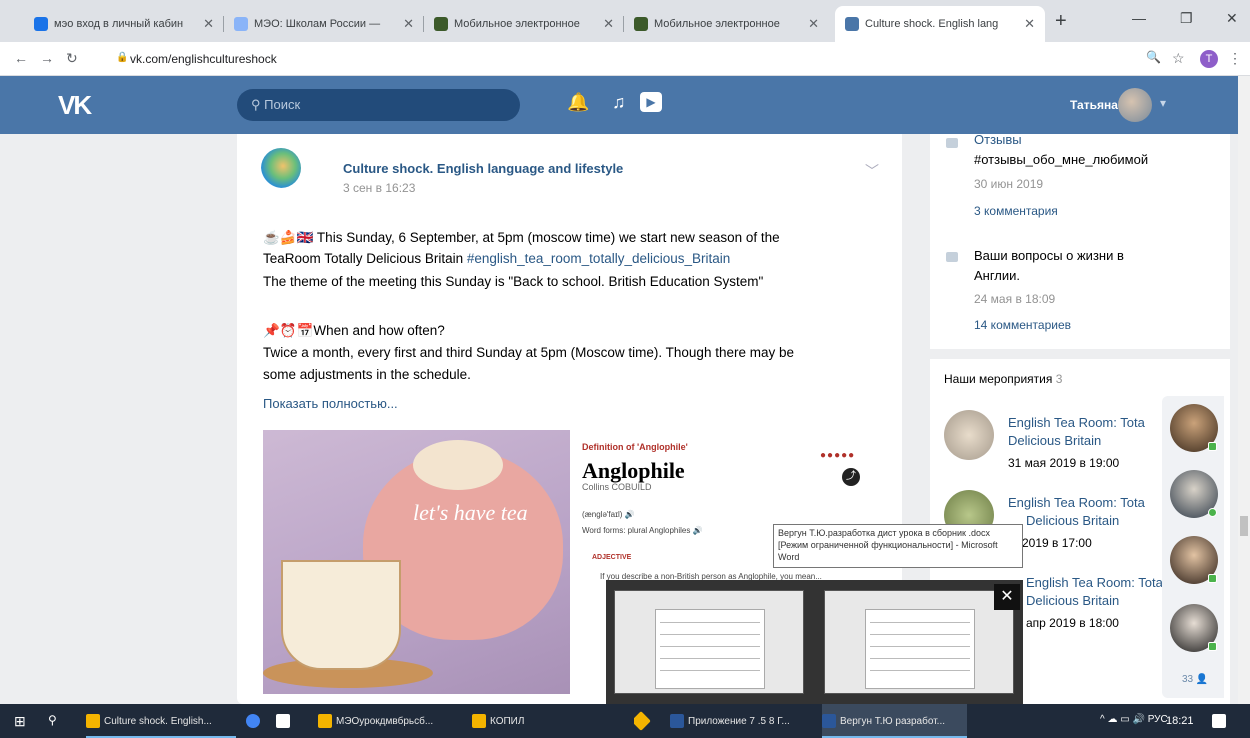  Describe the element at coordinates (1139, 18) in the screenshot. I see `minimize-icon: —` at that location.